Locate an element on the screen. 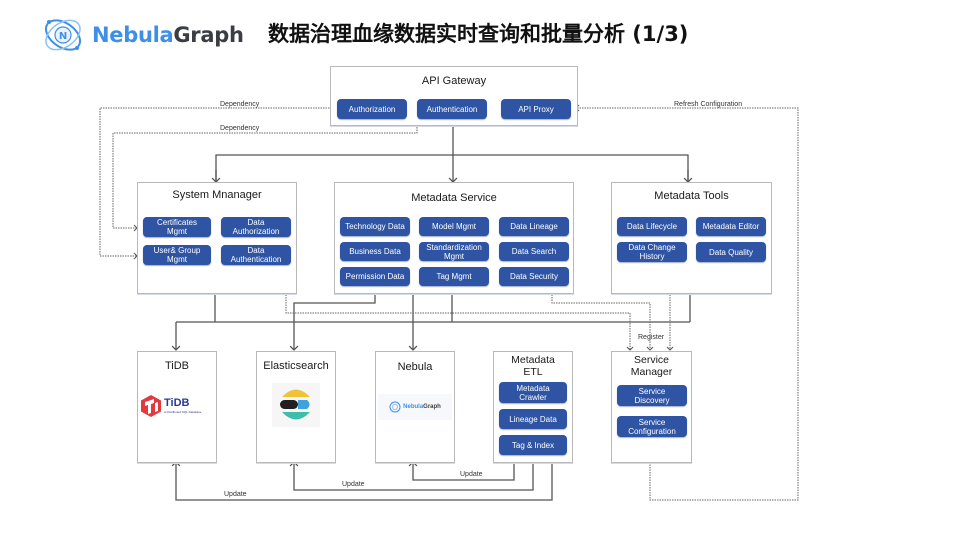  user-group-mgmt-button: User& Group Mgmt is located at coordinates (177, 255).